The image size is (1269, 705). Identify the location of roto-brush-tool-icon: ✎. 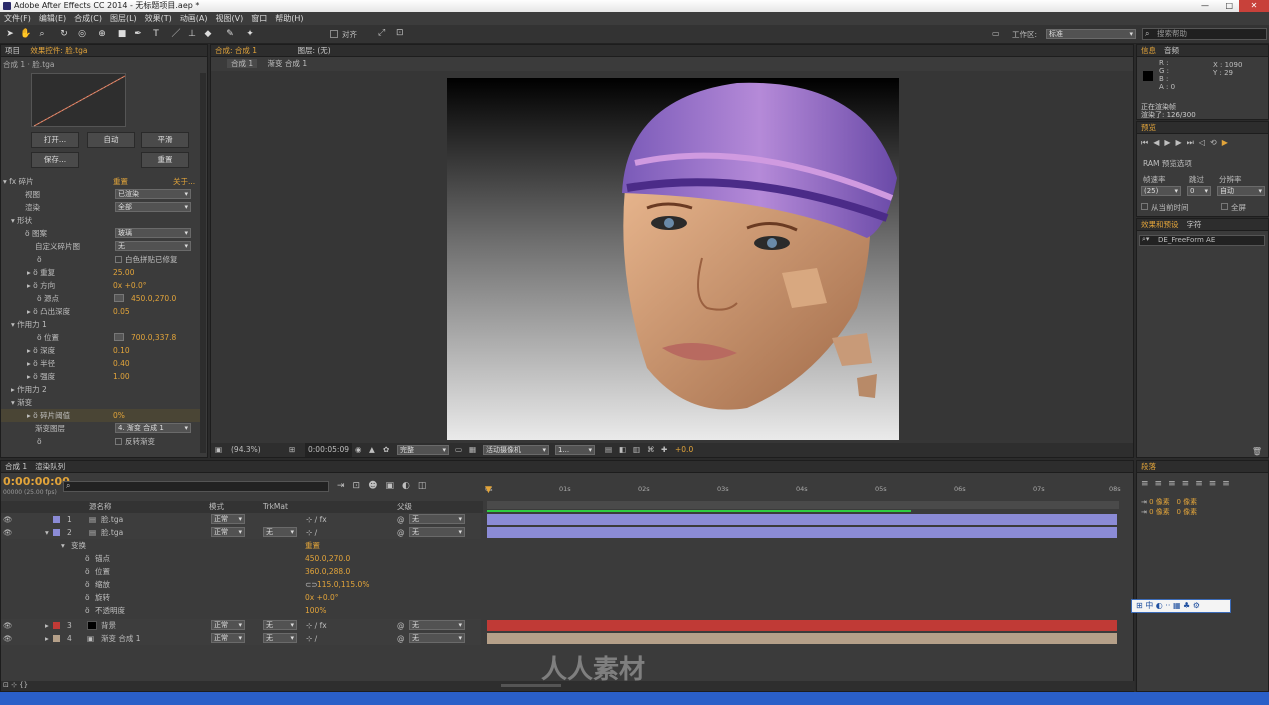
(230, 34).